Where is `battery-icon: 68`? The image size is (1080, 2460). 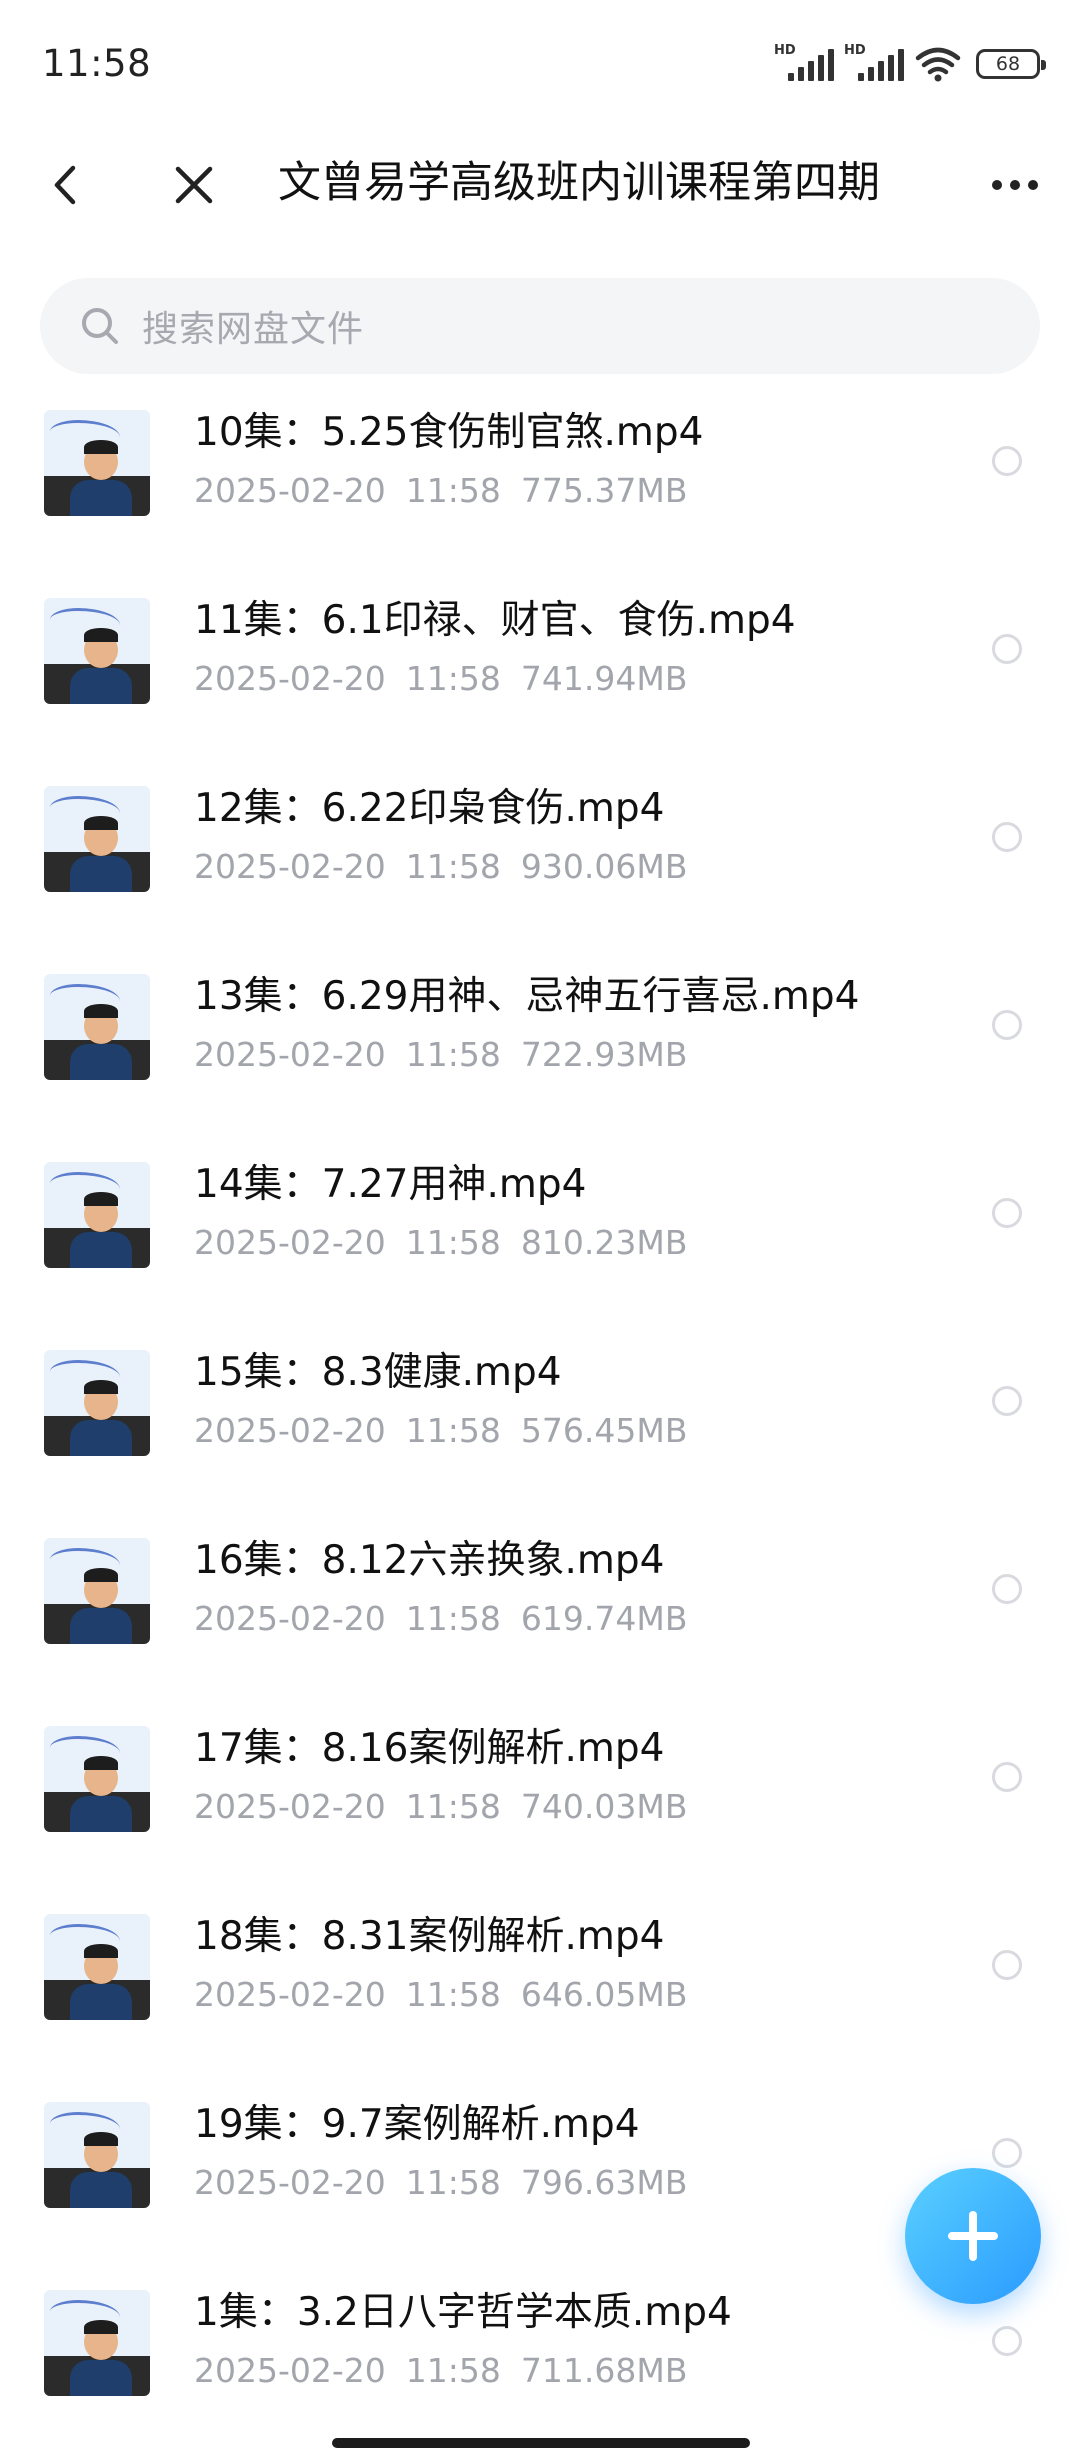
battery-icon: 68 is located at coordinates (1011, 64).